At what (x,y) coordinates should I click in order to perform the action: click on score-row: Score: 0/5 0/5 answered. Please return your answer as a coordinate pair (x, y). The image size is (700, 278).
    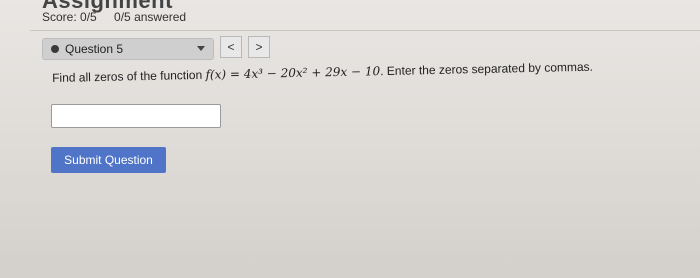
    Looking at the image, I should click on (121, 17).